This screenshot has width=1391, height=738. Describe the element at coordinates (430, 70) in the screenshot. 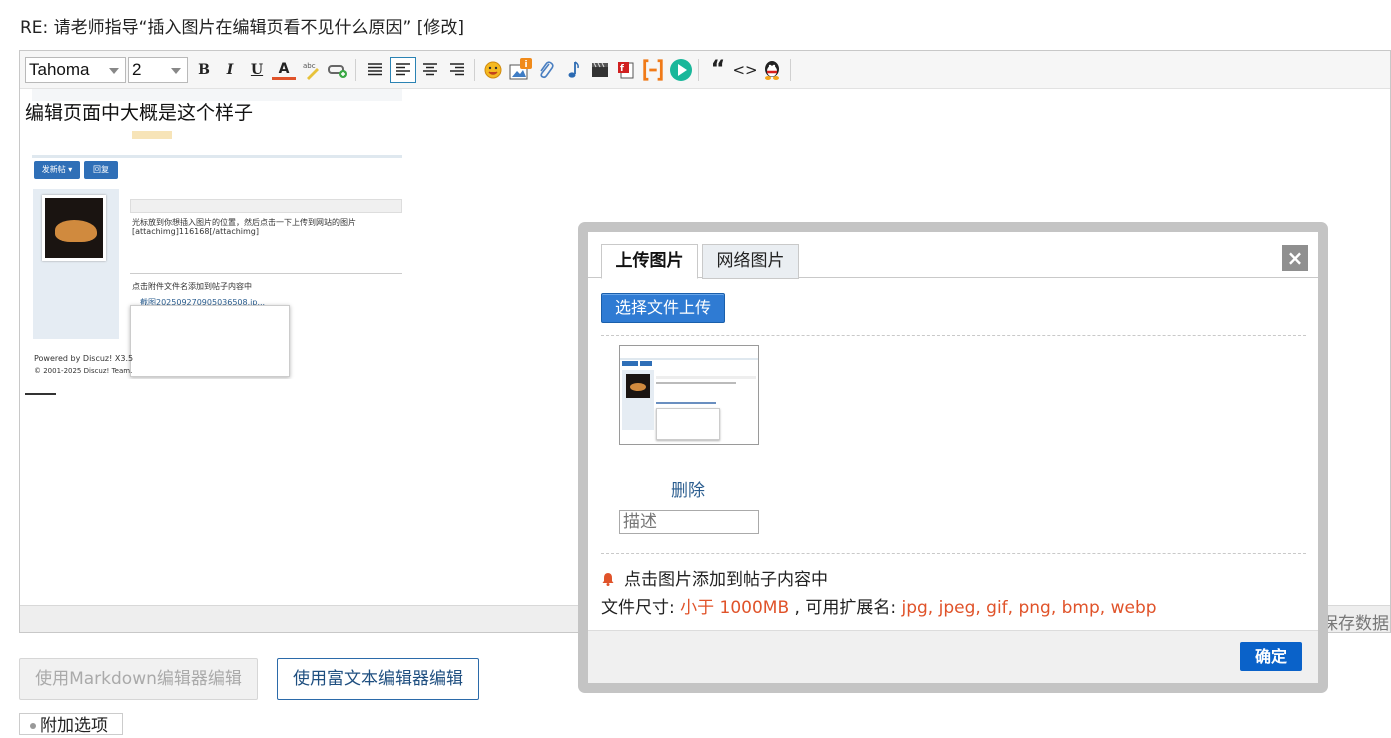

I see `align-center-icon` at that location.